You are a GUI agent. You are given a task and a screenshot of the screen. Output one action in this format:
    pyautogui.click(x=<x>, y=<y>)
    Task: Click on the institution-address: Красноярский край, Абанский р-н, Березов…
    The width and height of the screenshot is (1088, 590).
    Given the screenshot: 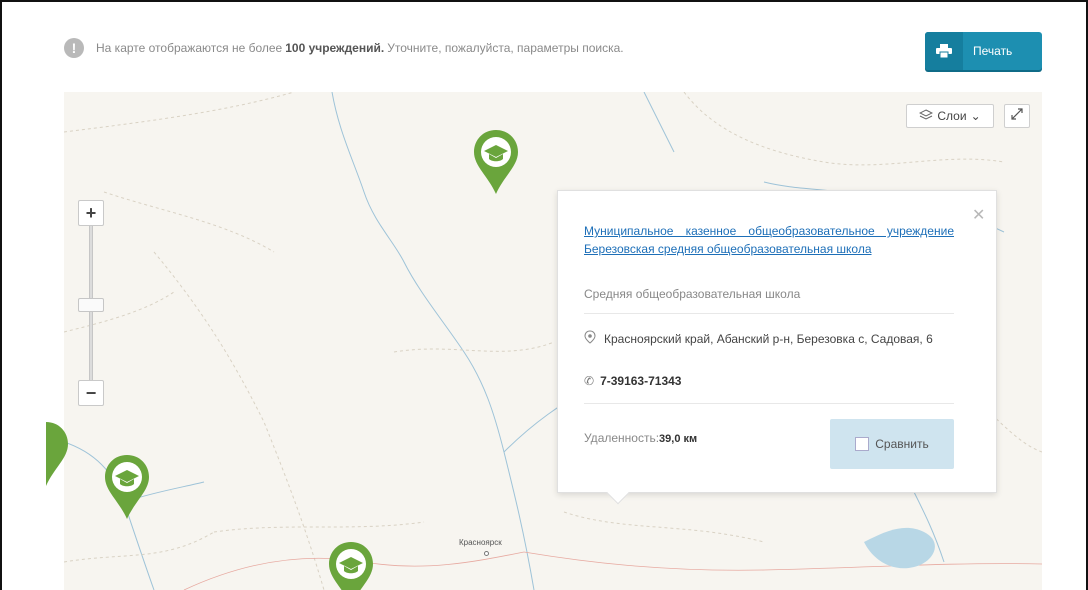 What is the action you would take?
    pyautogui.click(x=768, y=339)
    